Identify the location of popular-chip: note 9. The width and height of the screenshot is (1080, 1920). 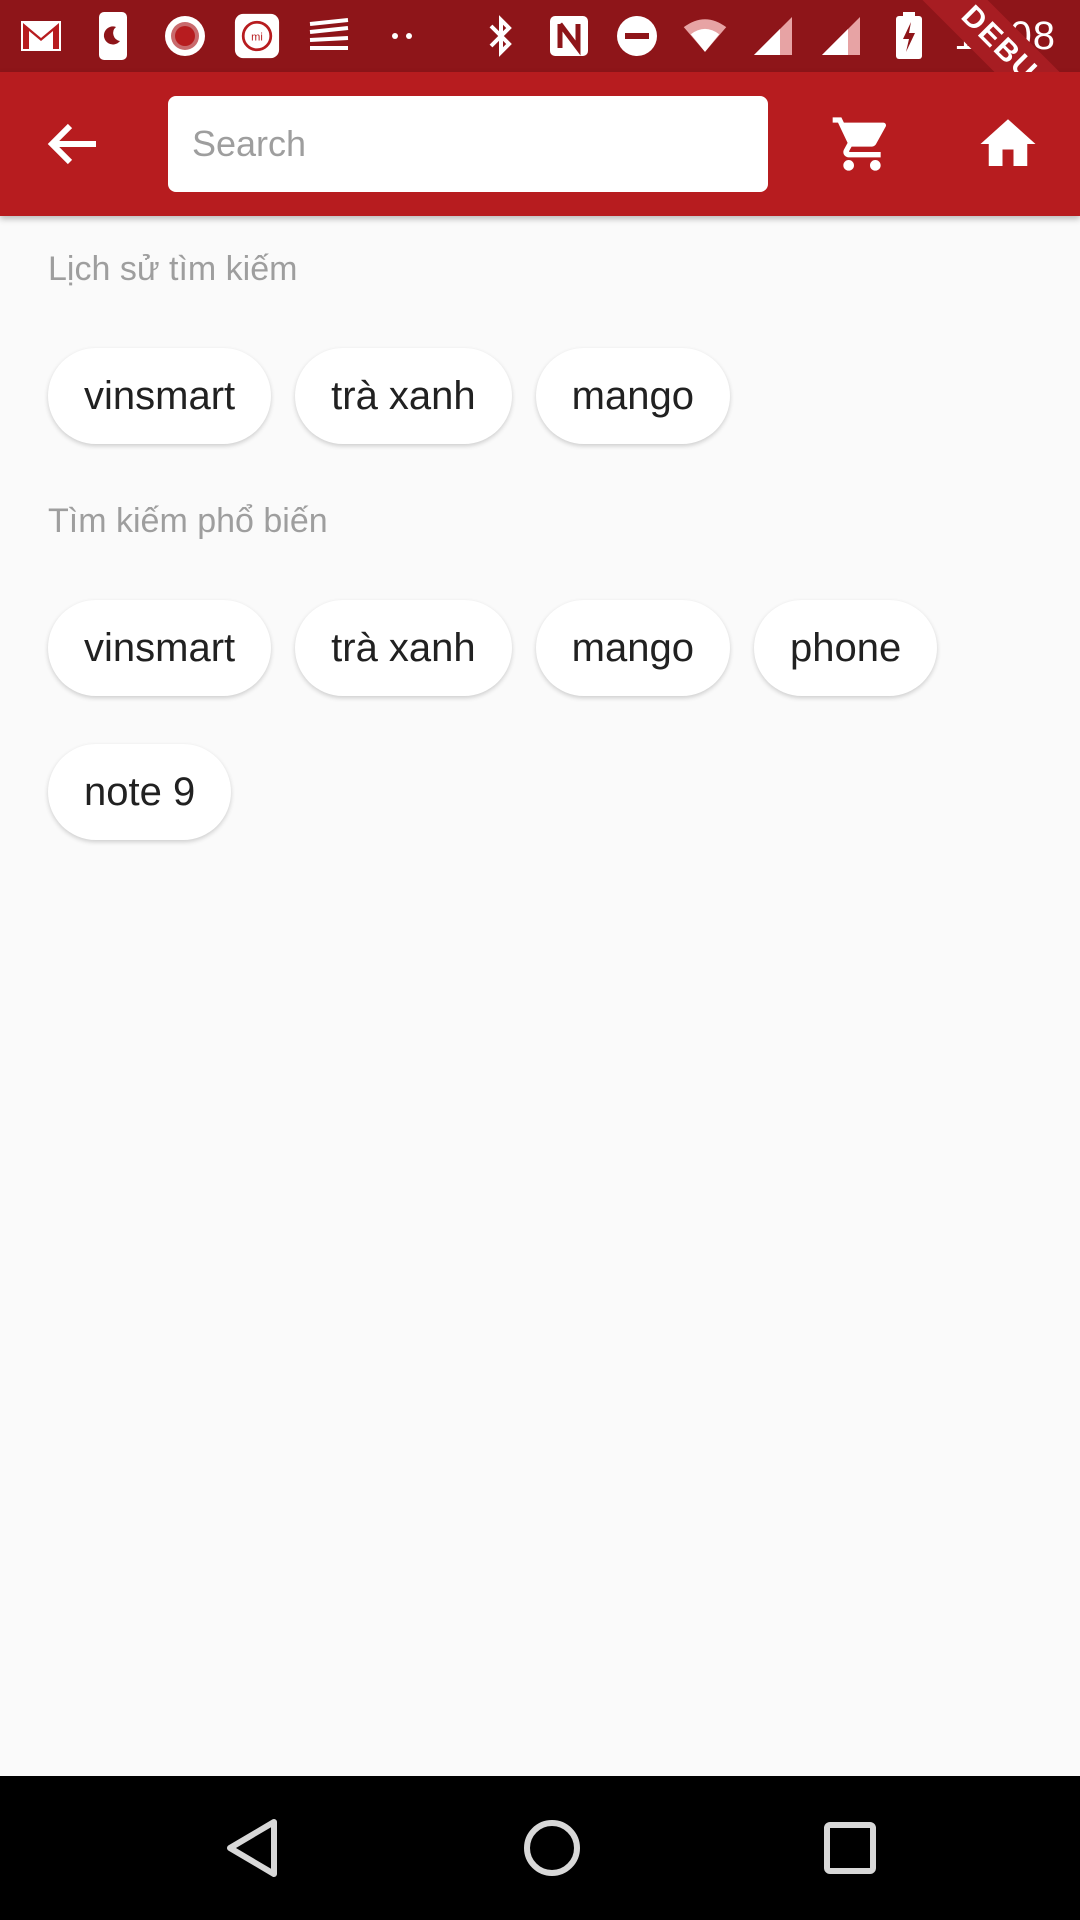
(140, 792).